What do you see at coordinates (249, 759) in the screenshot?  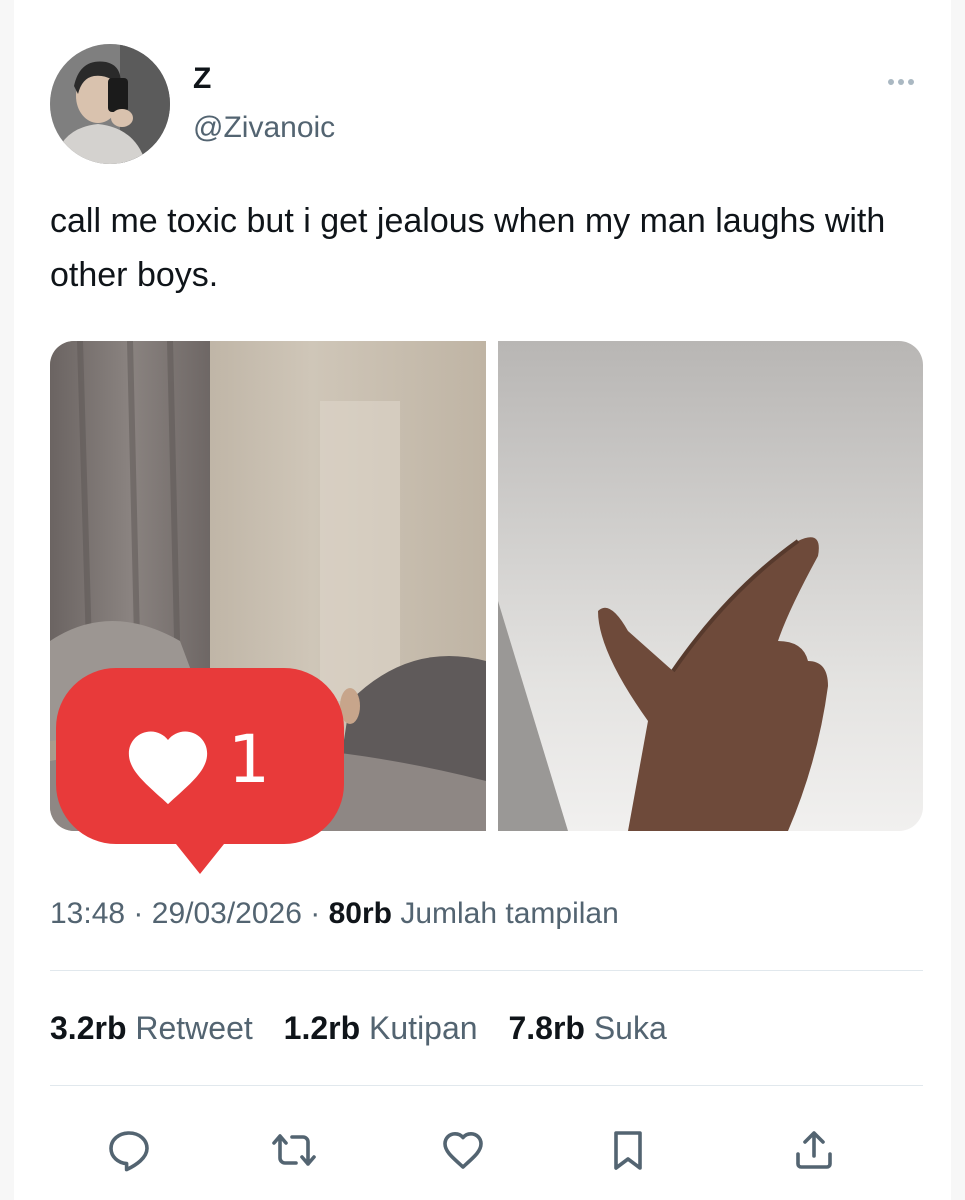 I see `like-notification-count: 1` at bounding box center [249, 759].